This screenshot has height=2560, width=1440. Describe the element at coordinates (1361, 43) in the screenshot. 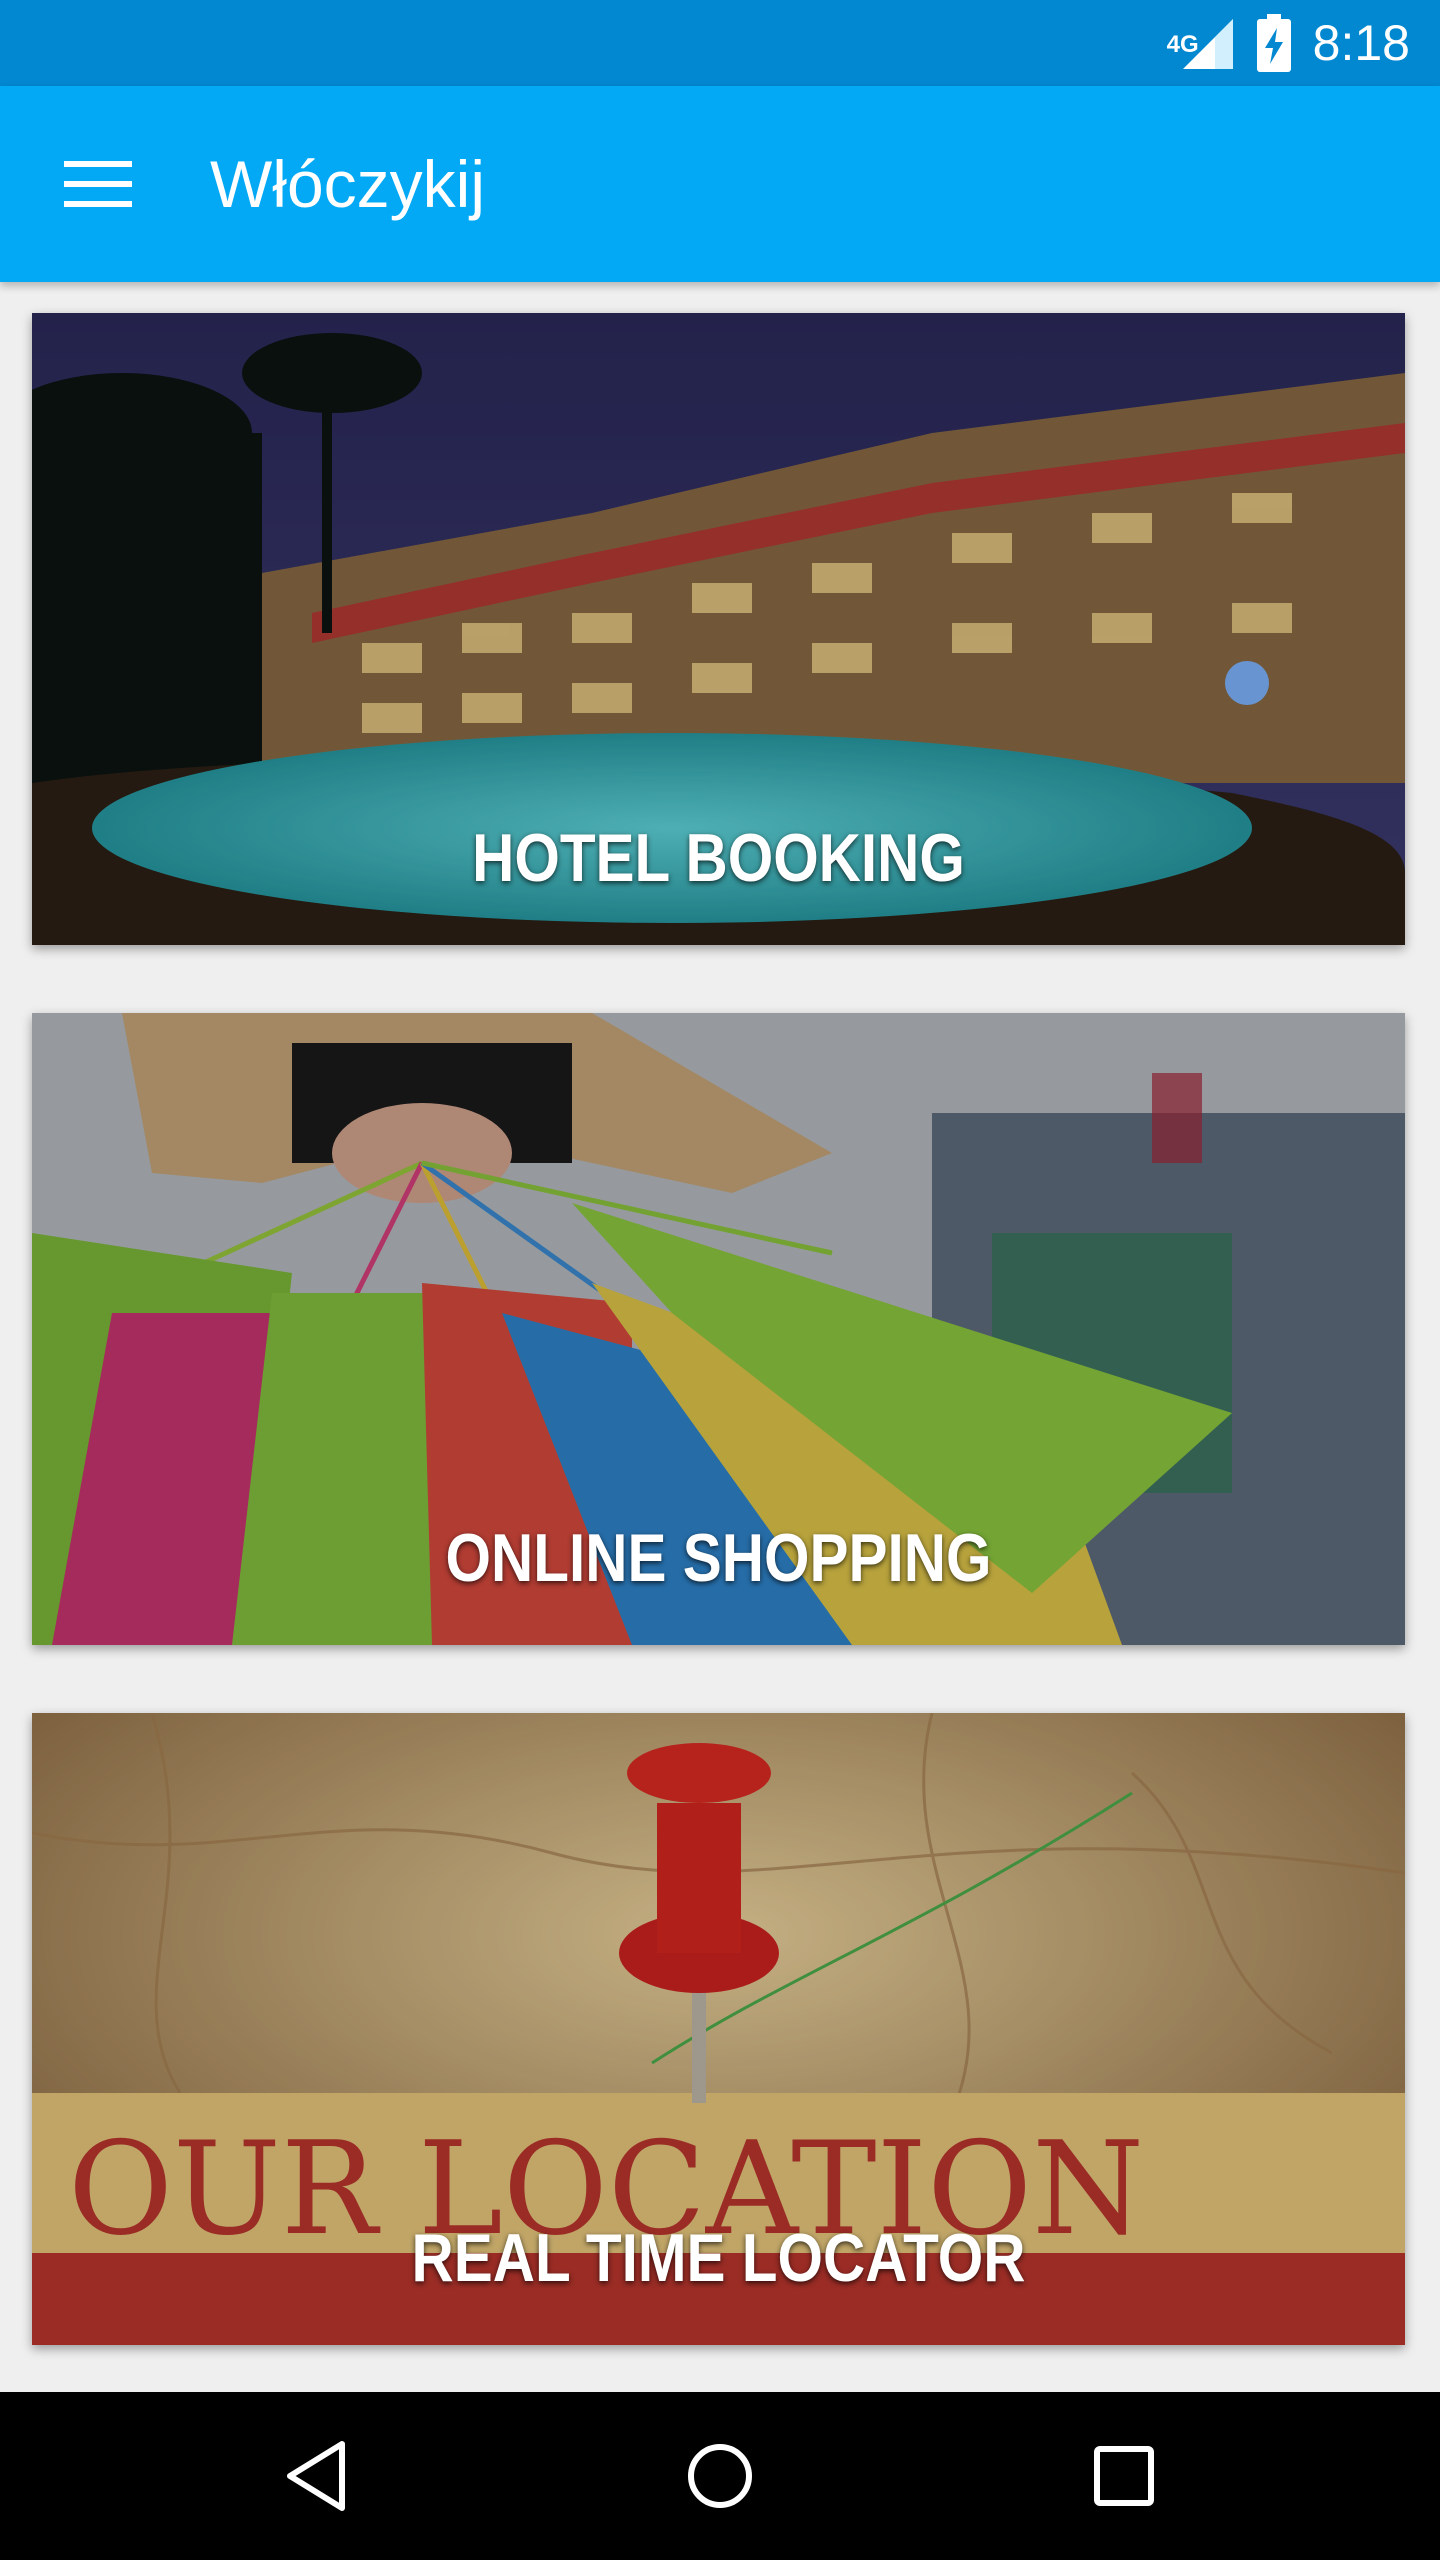

I see `status-time: 8:18` at that location.